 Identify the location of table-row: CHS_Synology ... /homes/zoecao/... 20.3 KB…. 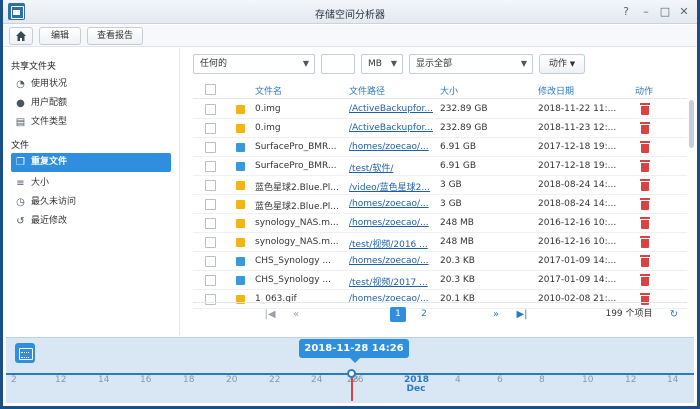
(440, 261).